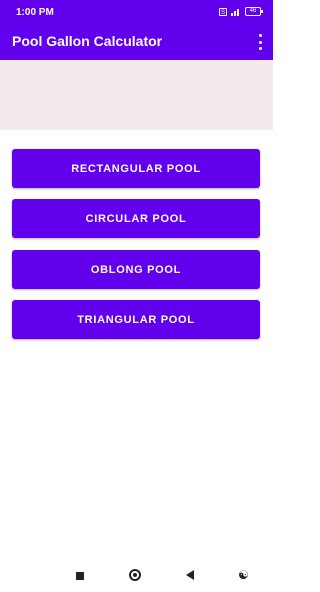 This screenshot has height=592, width=320. I want to click on triangular-pool-button: TRIANGULAR POOL, so click(136, 319).